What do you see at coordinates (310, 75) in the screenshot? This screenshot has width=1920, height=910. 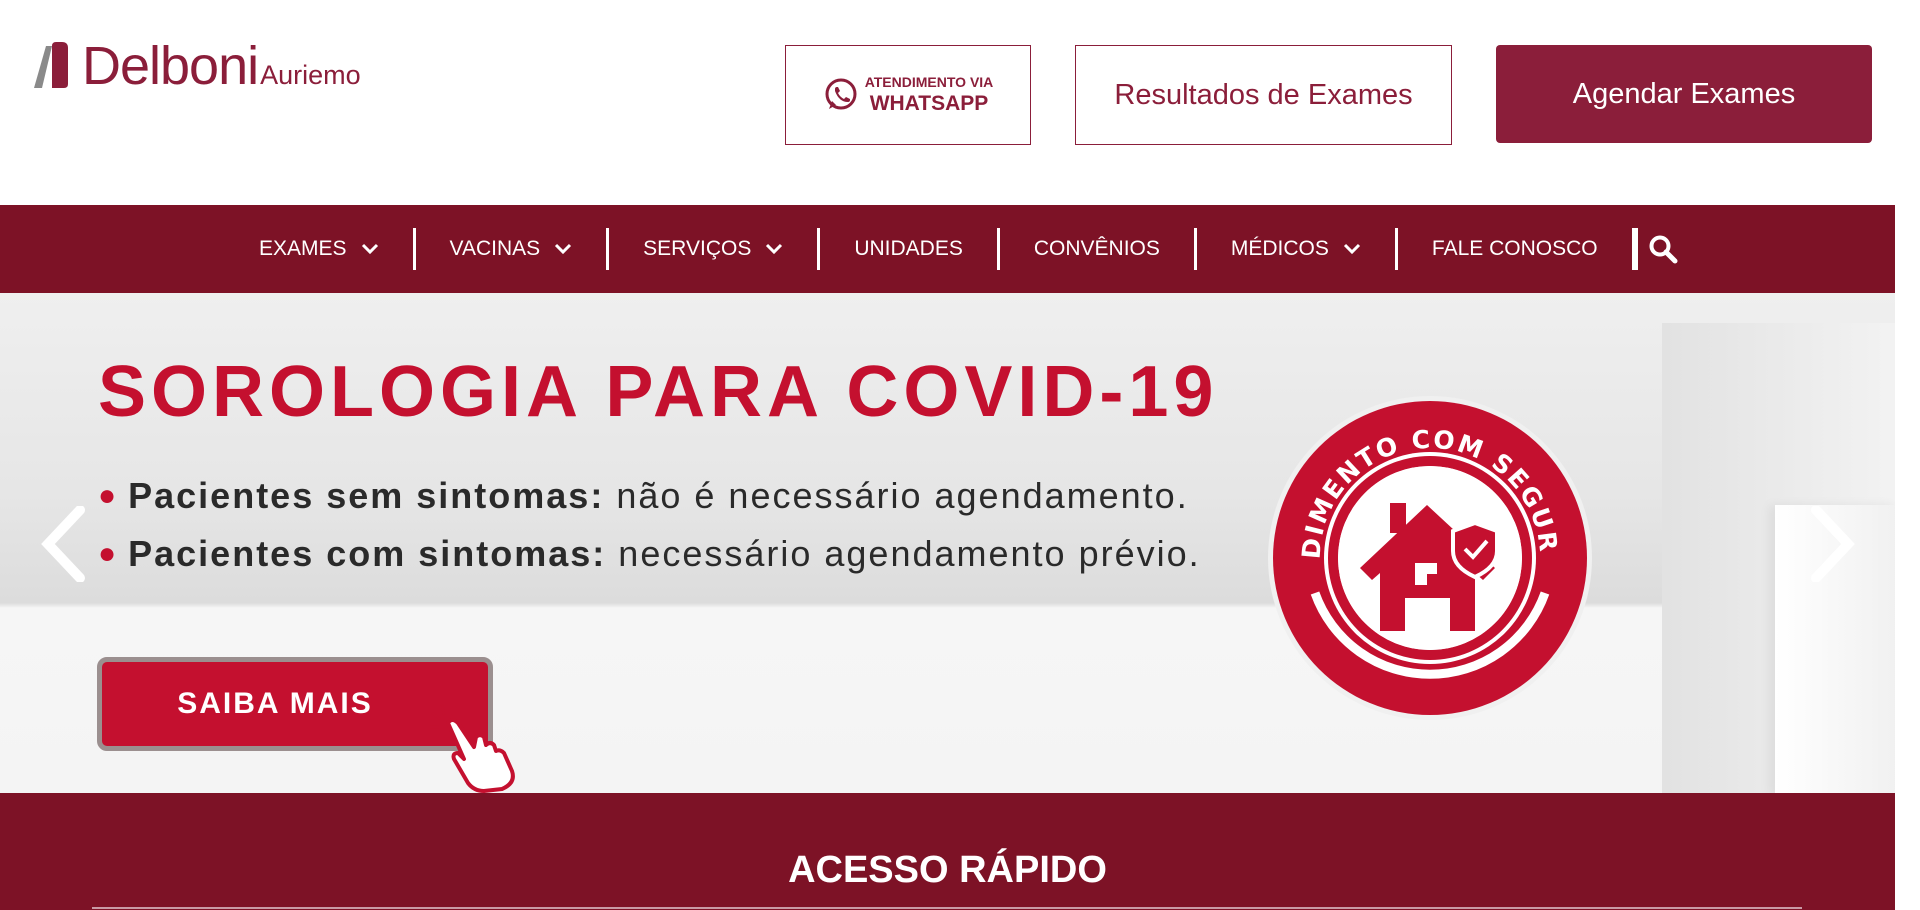 I see `logo-sub: Auriemo` at bounding box center [310, 75].